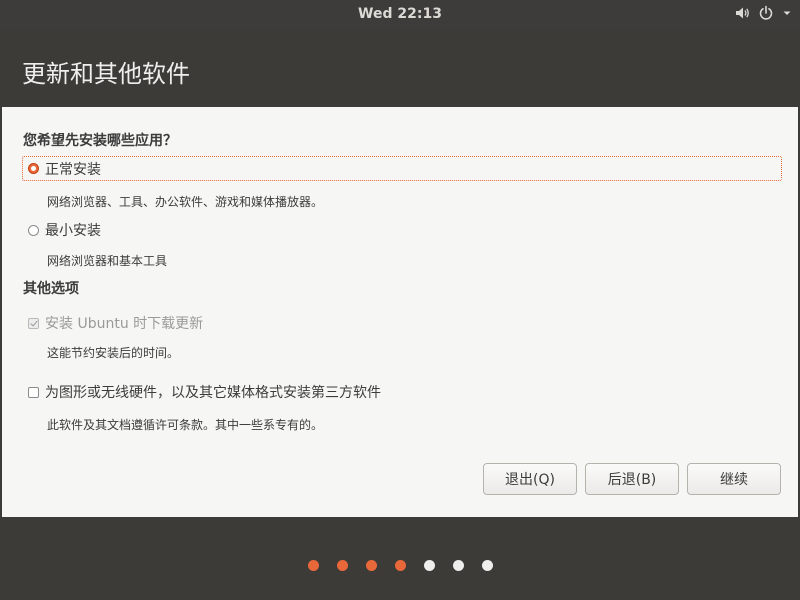 The image size is (800, 600). Describe the element at coordinates (33, 230) in the screenshot. I see `radio-unselected-icon` at that location.